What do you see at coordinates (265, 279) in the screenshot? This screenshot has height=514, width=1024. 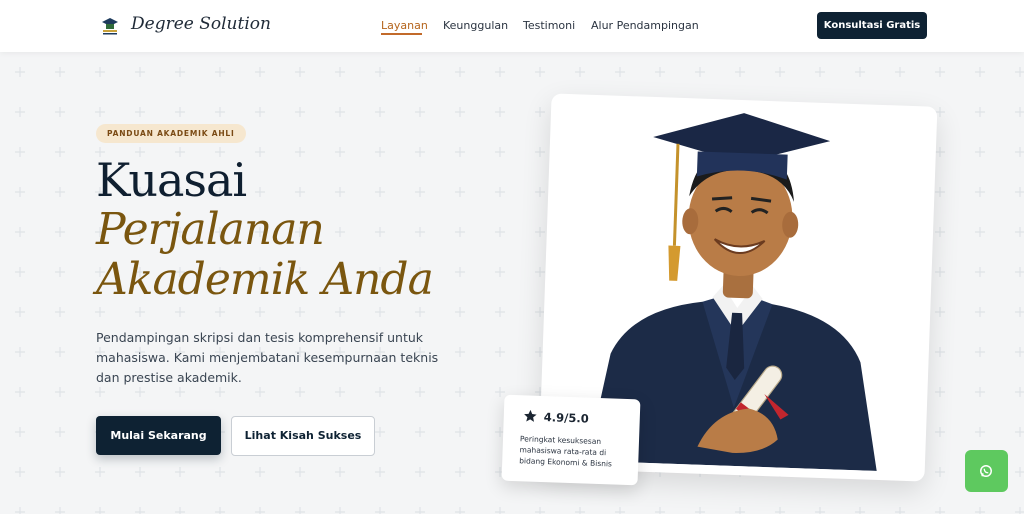 I see `hero-title-line-3: Akademik Anda` at bounding box center [265, 279].